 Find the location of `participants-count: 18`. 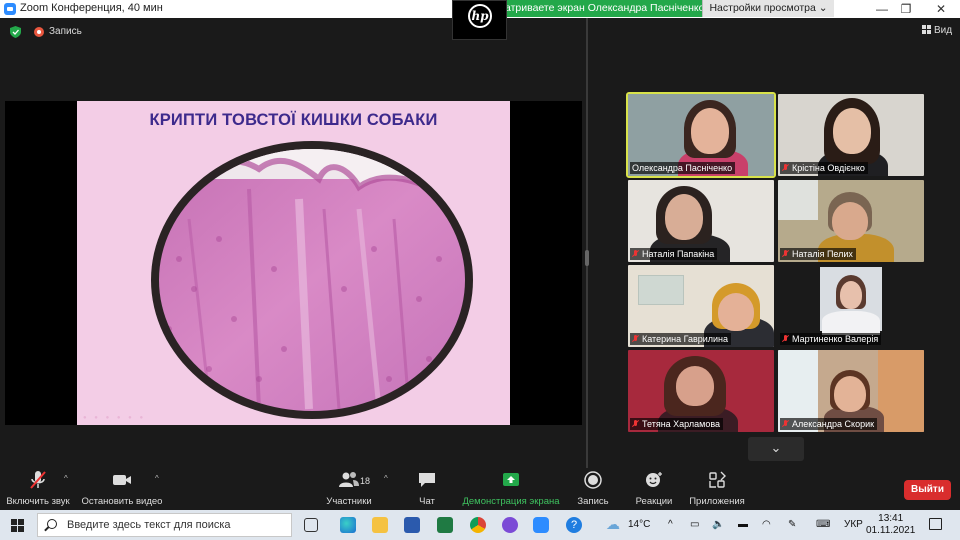

participants-count: 18 is located at coordinates (365, 481).